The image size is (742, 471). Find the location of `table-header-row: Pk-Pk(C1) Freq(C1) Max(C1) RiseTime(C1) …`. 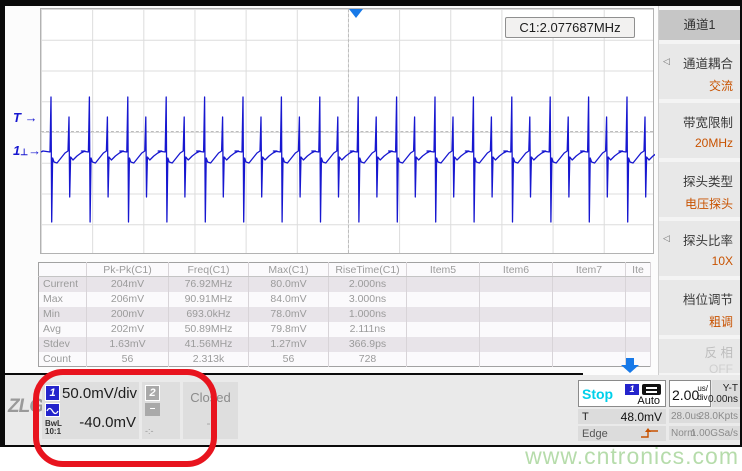

table-header-row: Pk-Pk(C1) Freq(C1) Max(C1) RiseTime(C1) … is located at coordinates (344, 269).